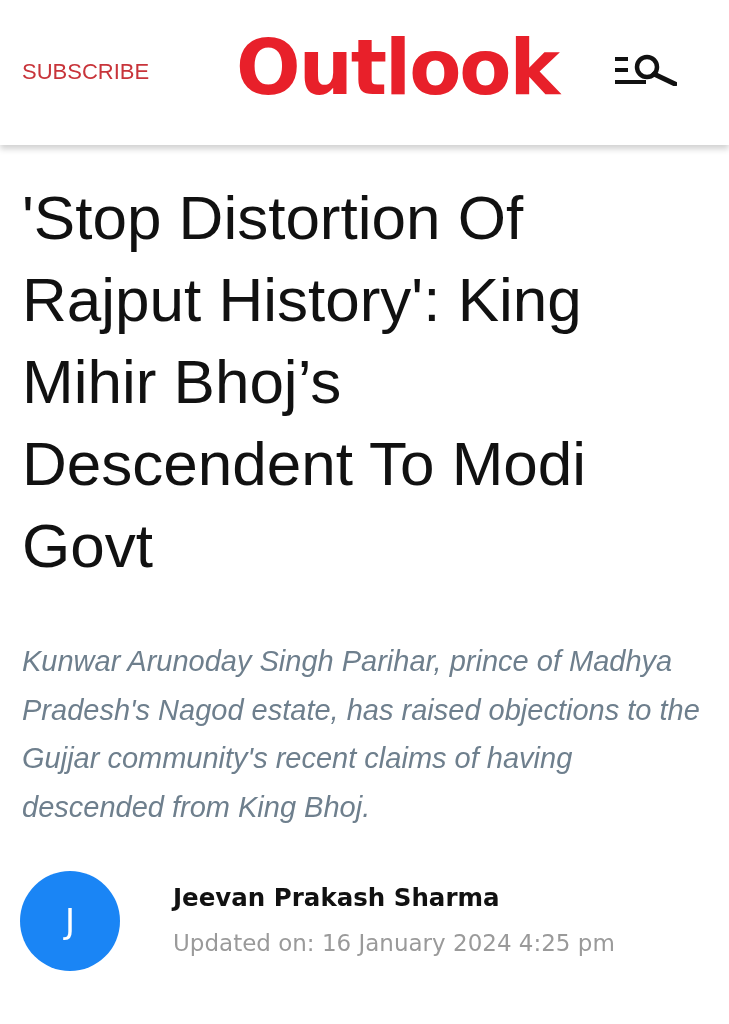 Image resolution: width=729 pixels, height=1024 pixels. I want to click on logo: Outlook, so click(397, 67).